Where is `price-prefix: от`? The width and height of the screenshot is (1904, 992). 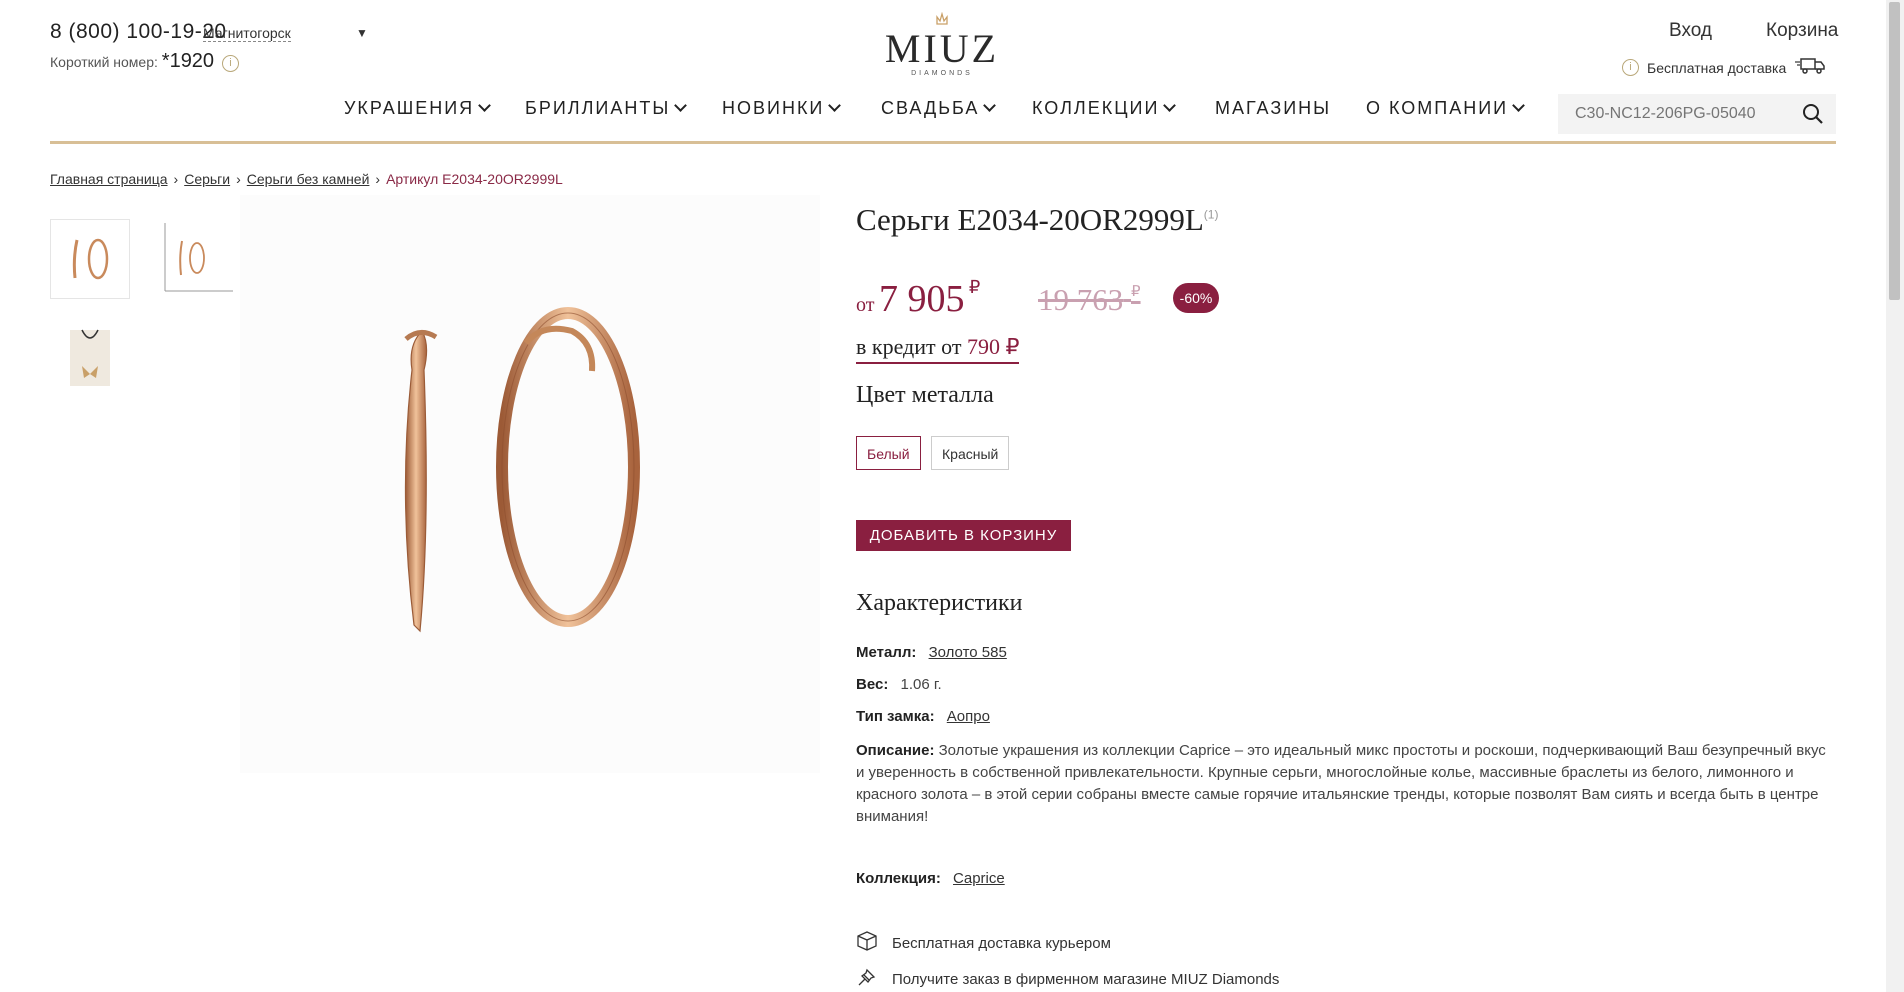 price-prefix: от is located at coordinates (865, 305).